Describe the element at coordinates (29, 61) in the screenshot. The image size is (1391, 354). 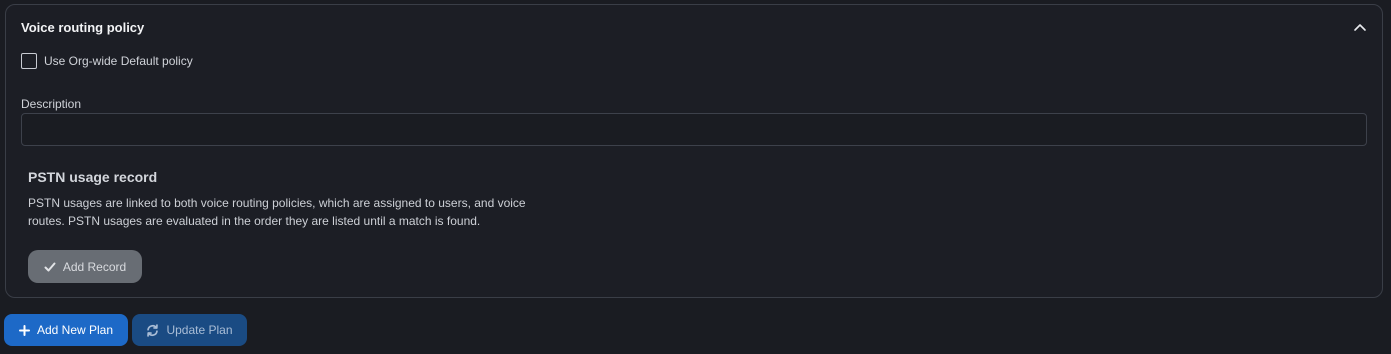
I see `org-default-checkbox` at that location.